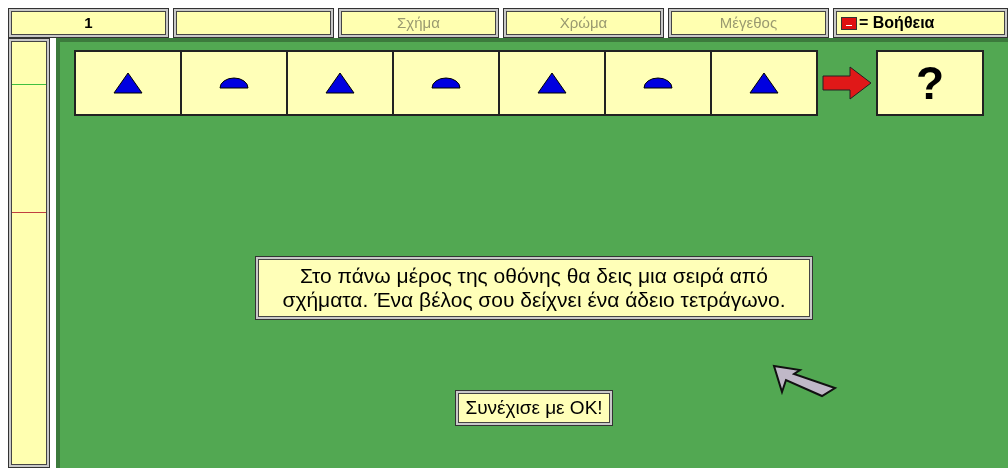 The image size is (1008, 468). I want to click on end-marker-line, so click(29, 212).